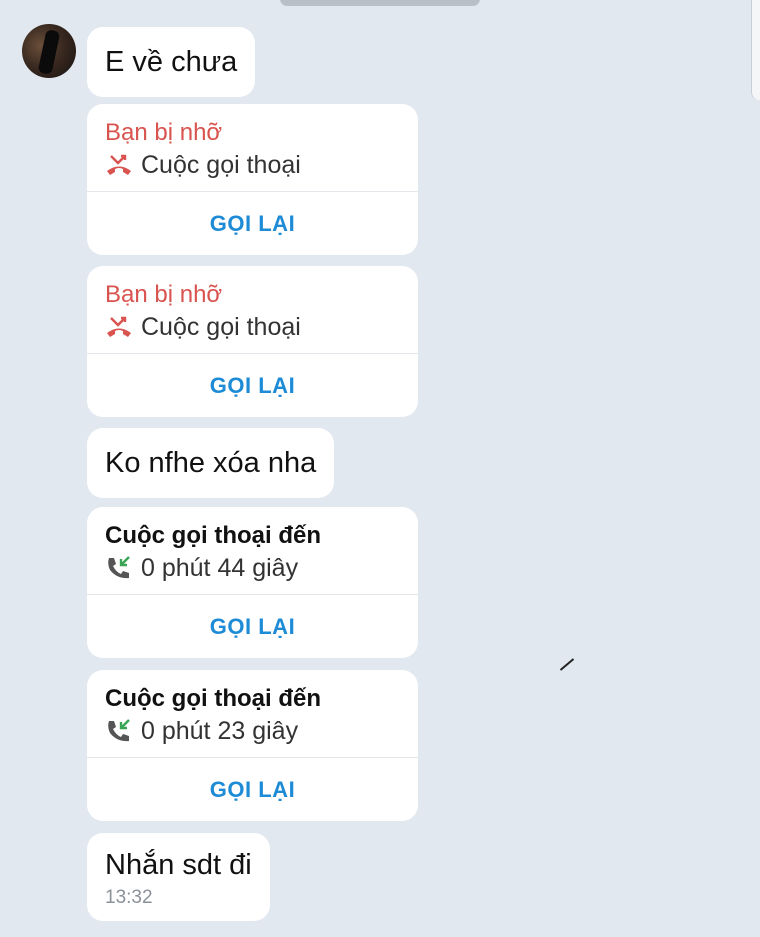 The image size is (760, 937). What do you see at coordinates (129, 897) in the screenshot?
I see `message-time: 13:32` at bounding box center [129, 897].